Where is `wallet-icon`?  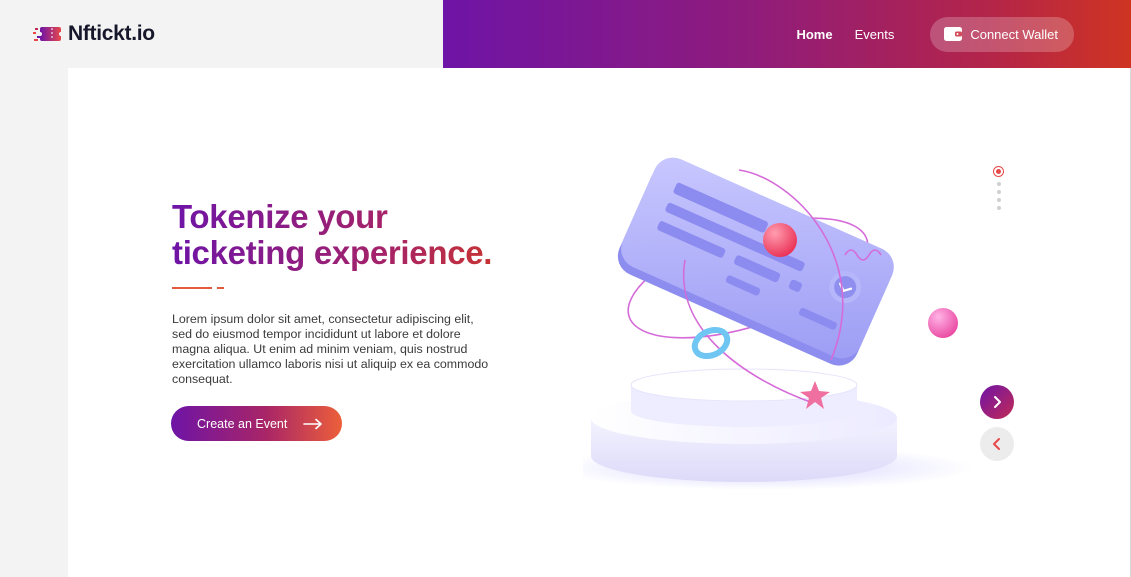
wallet-icon is located at coordinates (953, 34).